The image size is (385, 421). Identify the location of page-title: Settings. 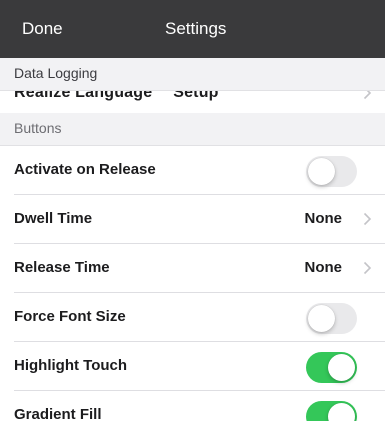
(196, 28).